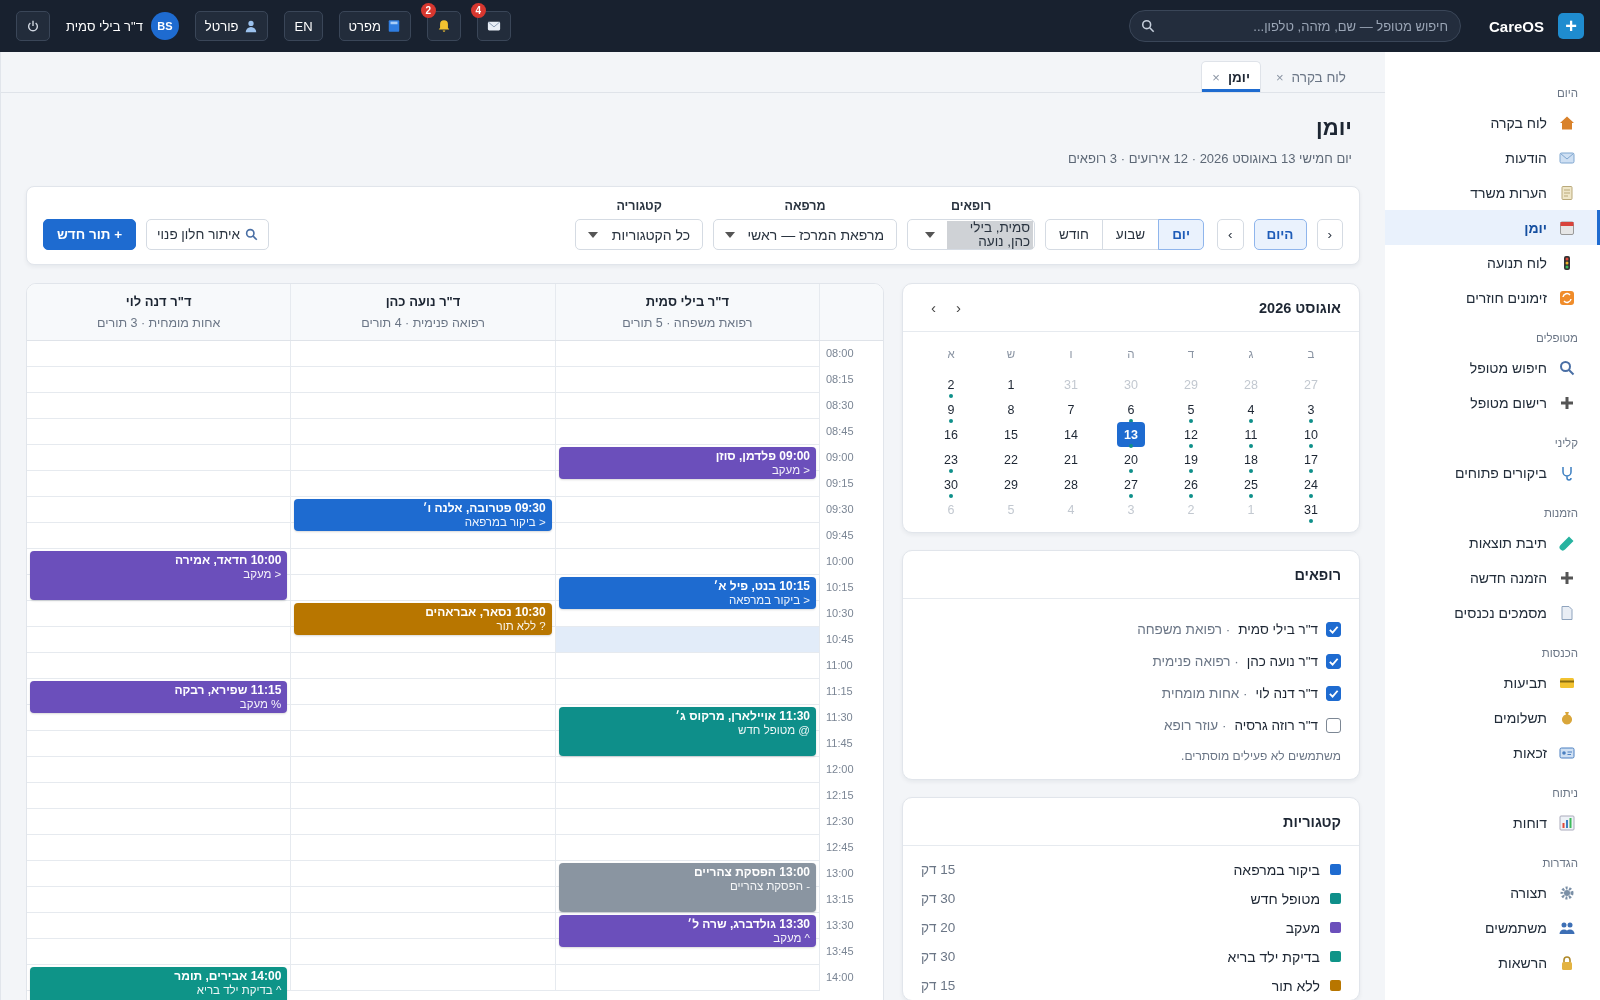  What do you see at coordinates (1251, 409) in the screenshot?
I see `calendar-day: 4` at bounding box center [1251, 409].